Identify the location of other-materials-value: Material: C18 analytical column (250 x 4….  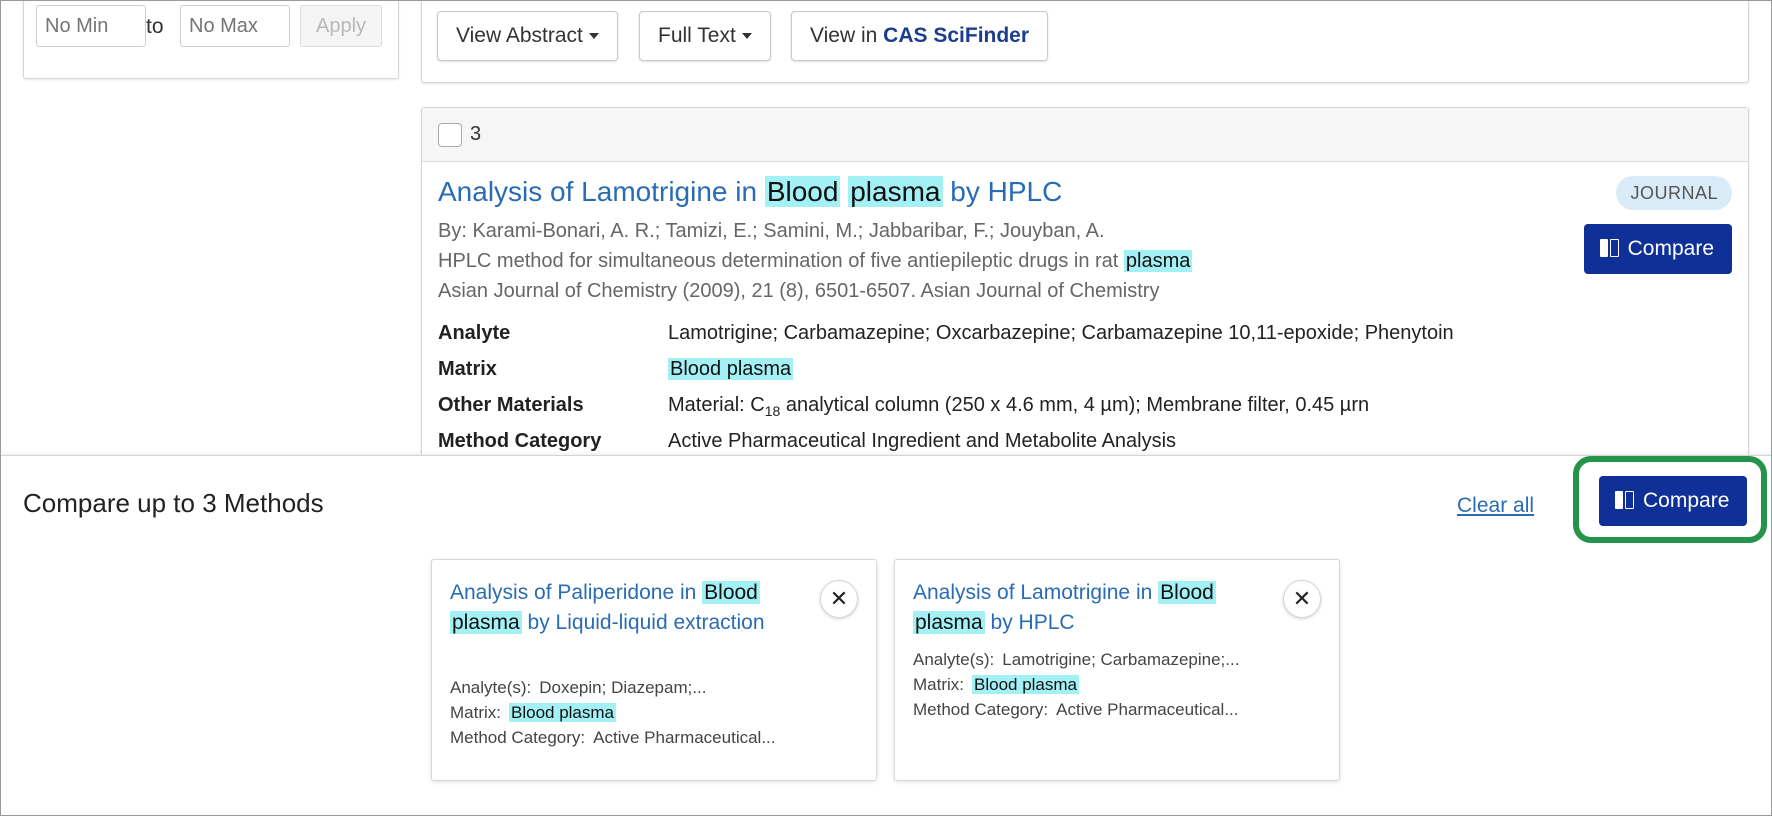
(1018, 406).